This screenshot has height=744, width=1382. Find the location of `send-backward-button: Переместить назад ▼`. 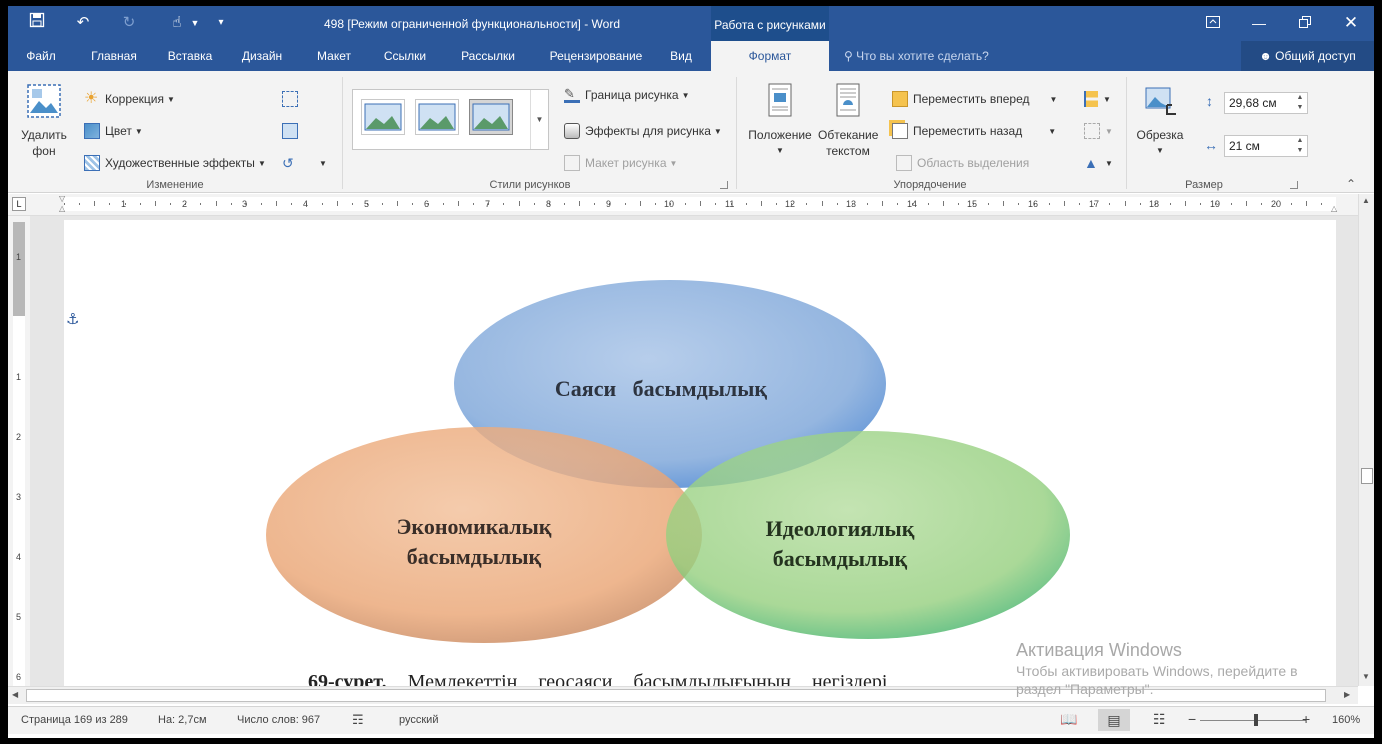

send-backward-button: Переместить назад ▼ is located at coordinates (974, 131).